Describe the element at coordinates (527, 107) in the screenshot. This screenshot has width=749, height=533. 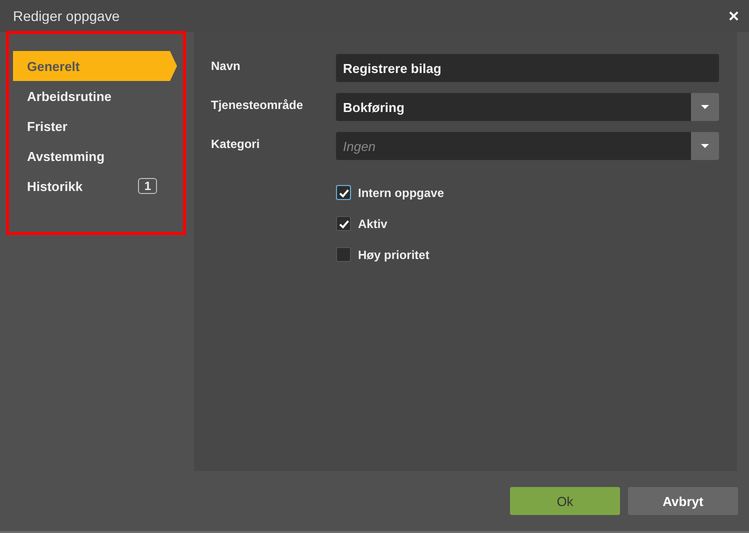
I see `dropdown: Bokføring` at that location.